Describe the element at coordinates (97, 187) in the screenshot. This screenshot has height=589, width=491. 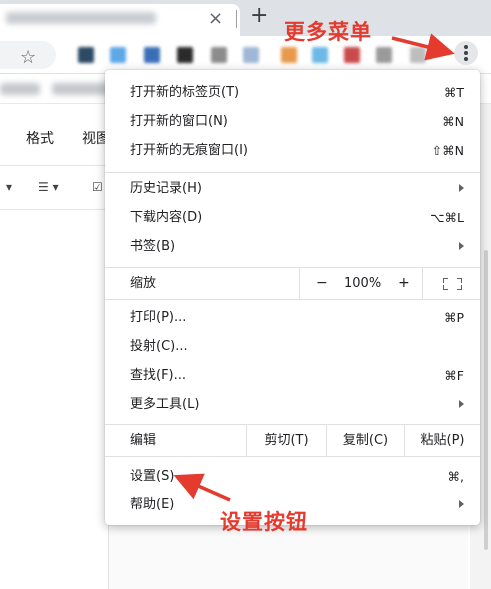
I see `checklist-icon: ☑` at that location.